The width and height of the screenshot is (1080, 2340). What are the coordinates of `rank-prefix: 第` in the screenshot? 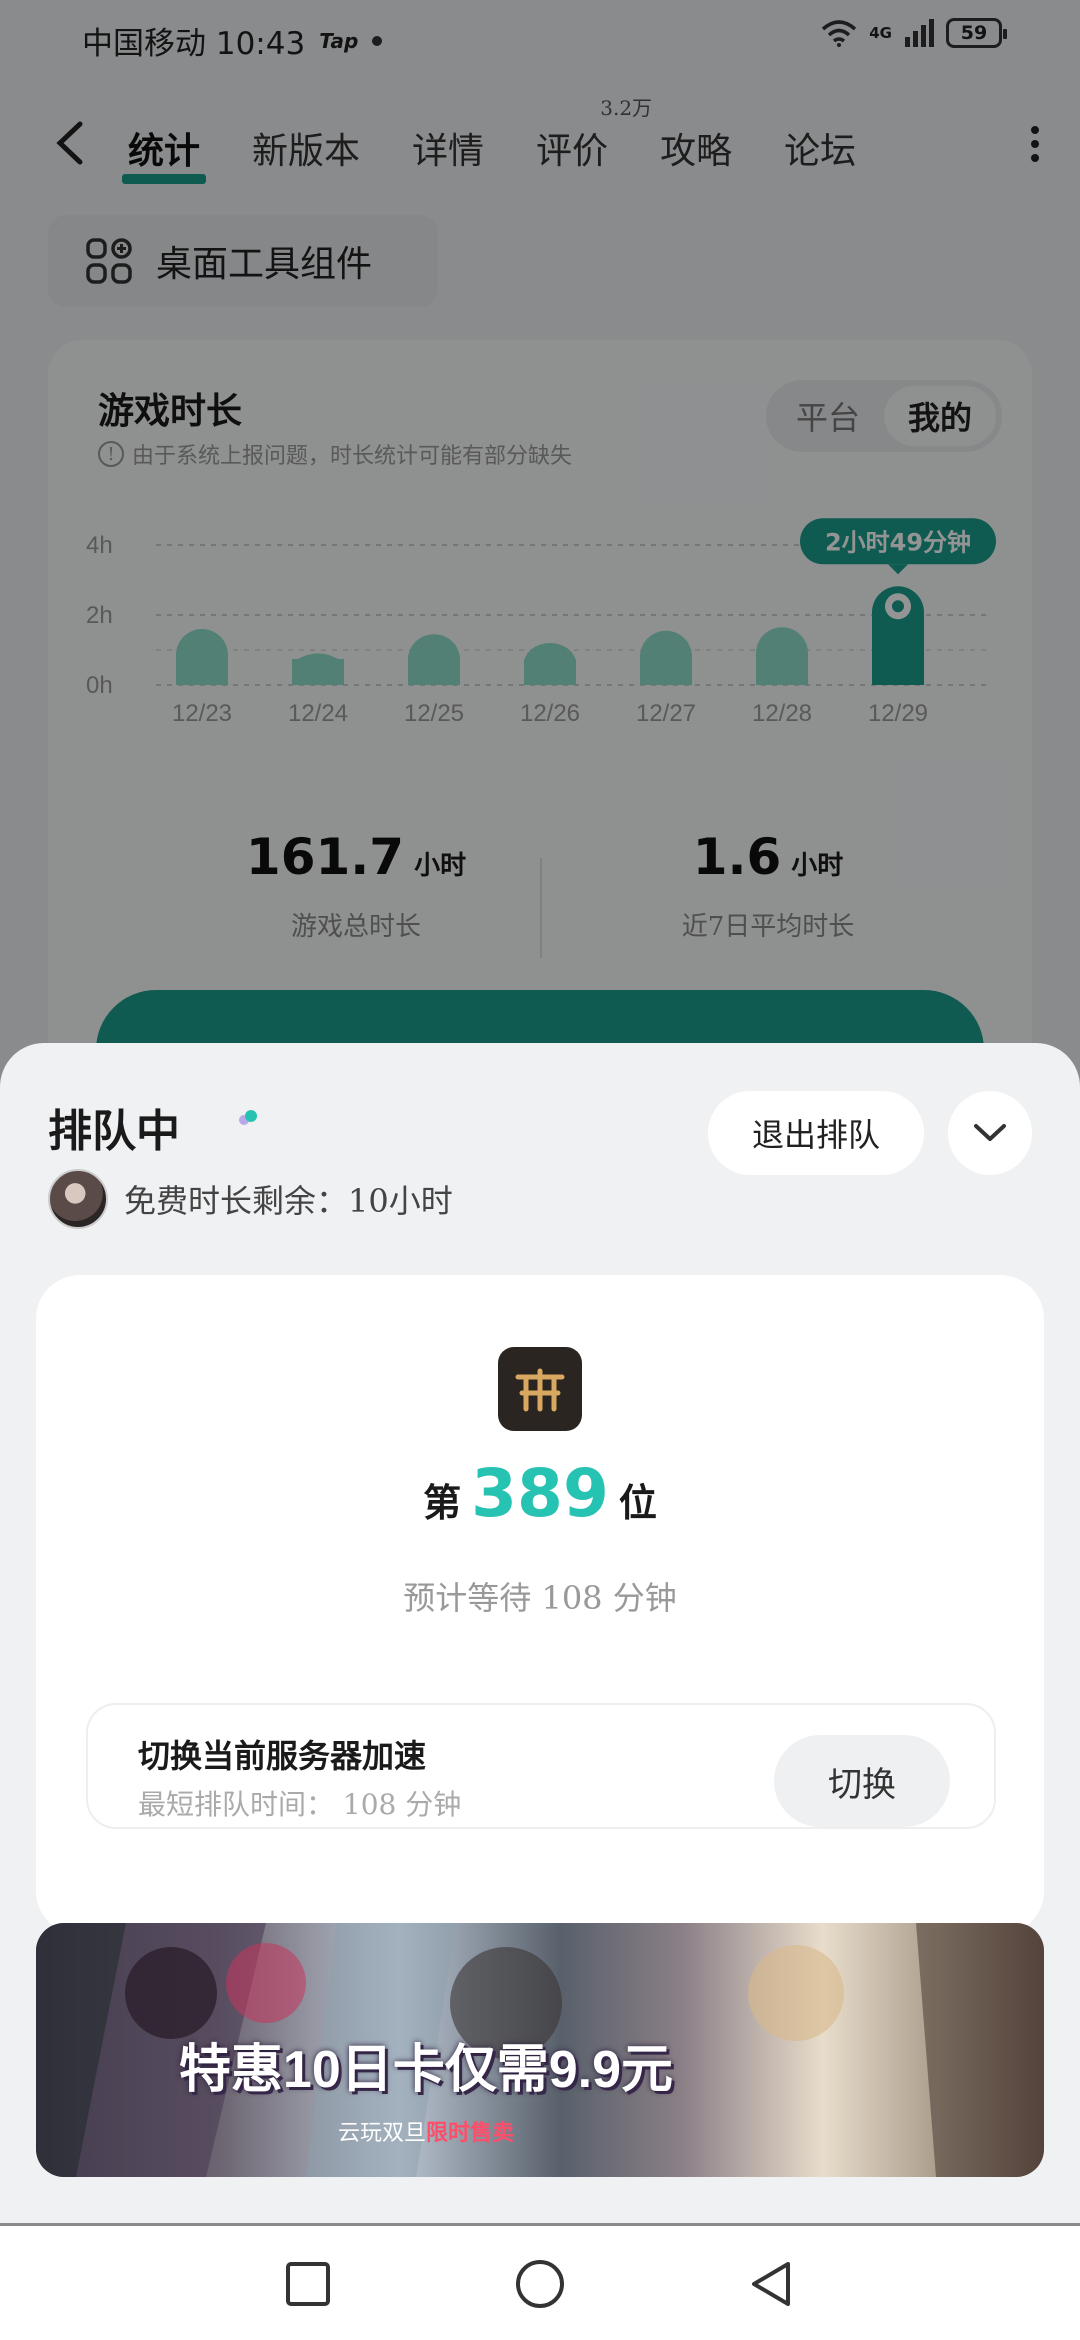 It's located at (442, 1502).